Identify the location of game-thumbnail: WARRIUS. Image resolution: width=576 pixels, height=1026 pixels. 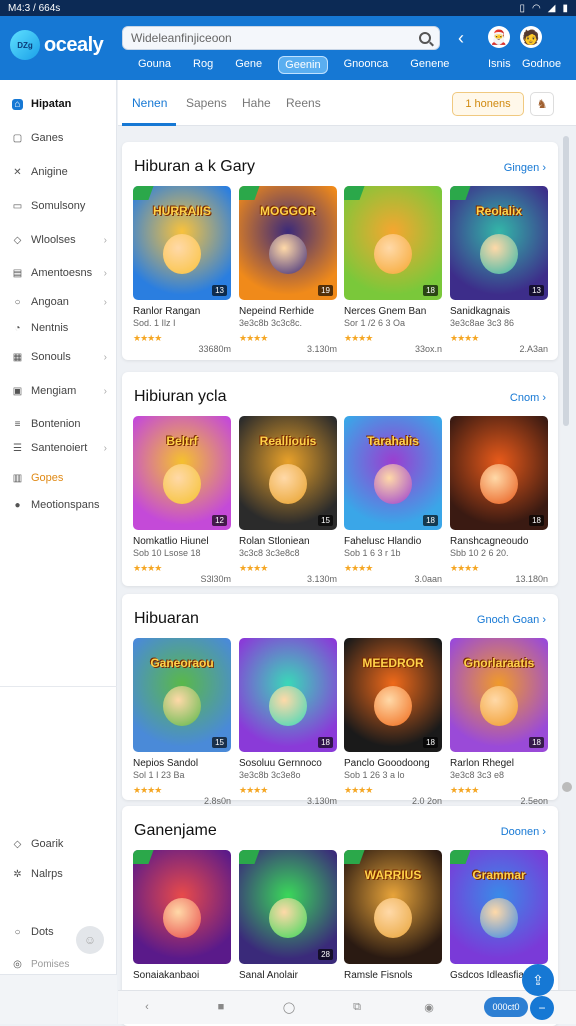
(393, 907).